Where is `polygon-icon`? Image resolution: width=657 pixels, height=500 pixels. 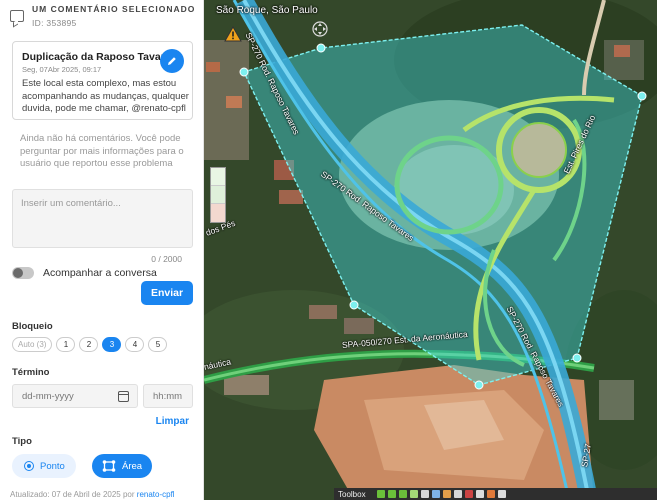
polygon-icon is located at coordinates (109, 466).